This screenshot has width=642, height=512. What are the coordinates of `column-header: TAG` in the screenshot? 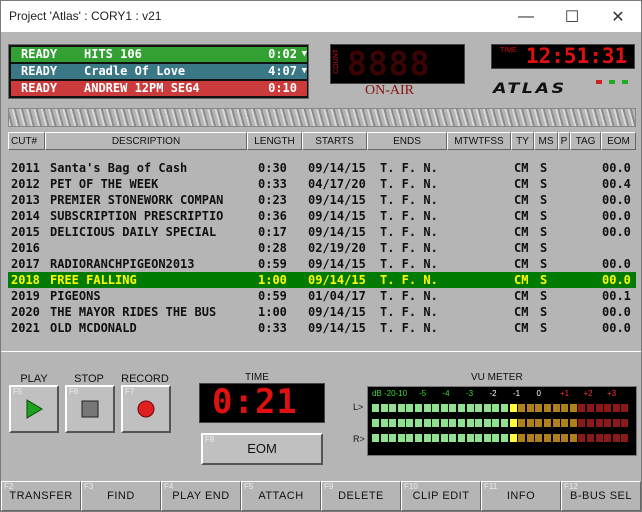 It's located at (585, 141).